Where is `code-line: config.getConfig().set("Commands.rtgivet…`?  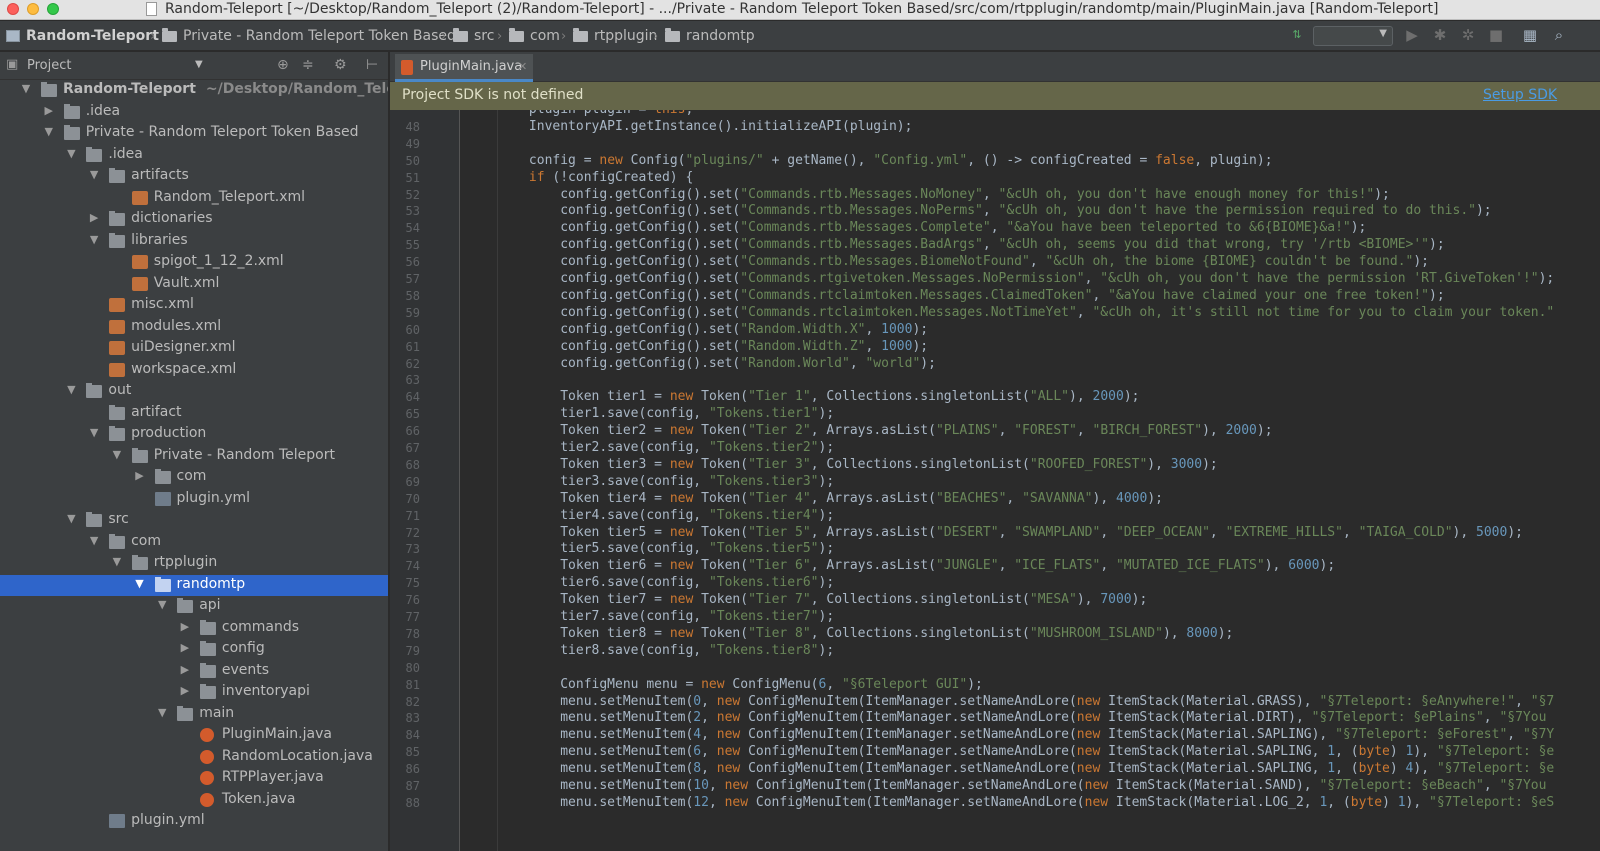
code-line: config.getConfig().set("Commands.rtgivet… is located at coordinates (1007, 278).